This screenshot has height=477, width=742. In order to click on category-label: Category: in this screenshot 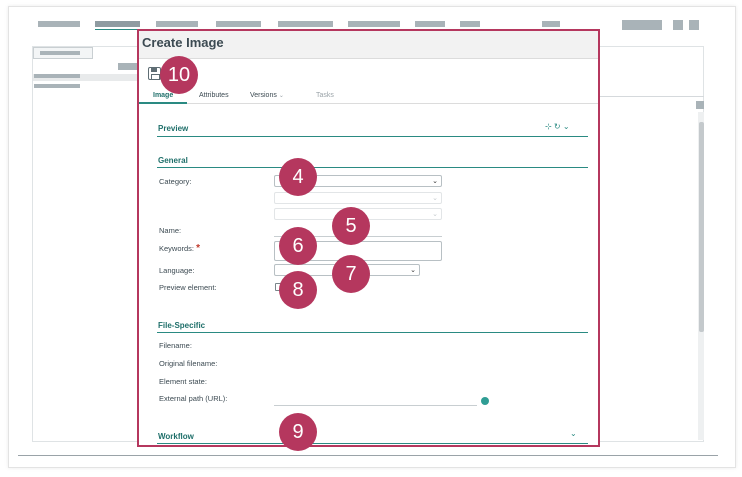, I will do `click(175, 181)`.